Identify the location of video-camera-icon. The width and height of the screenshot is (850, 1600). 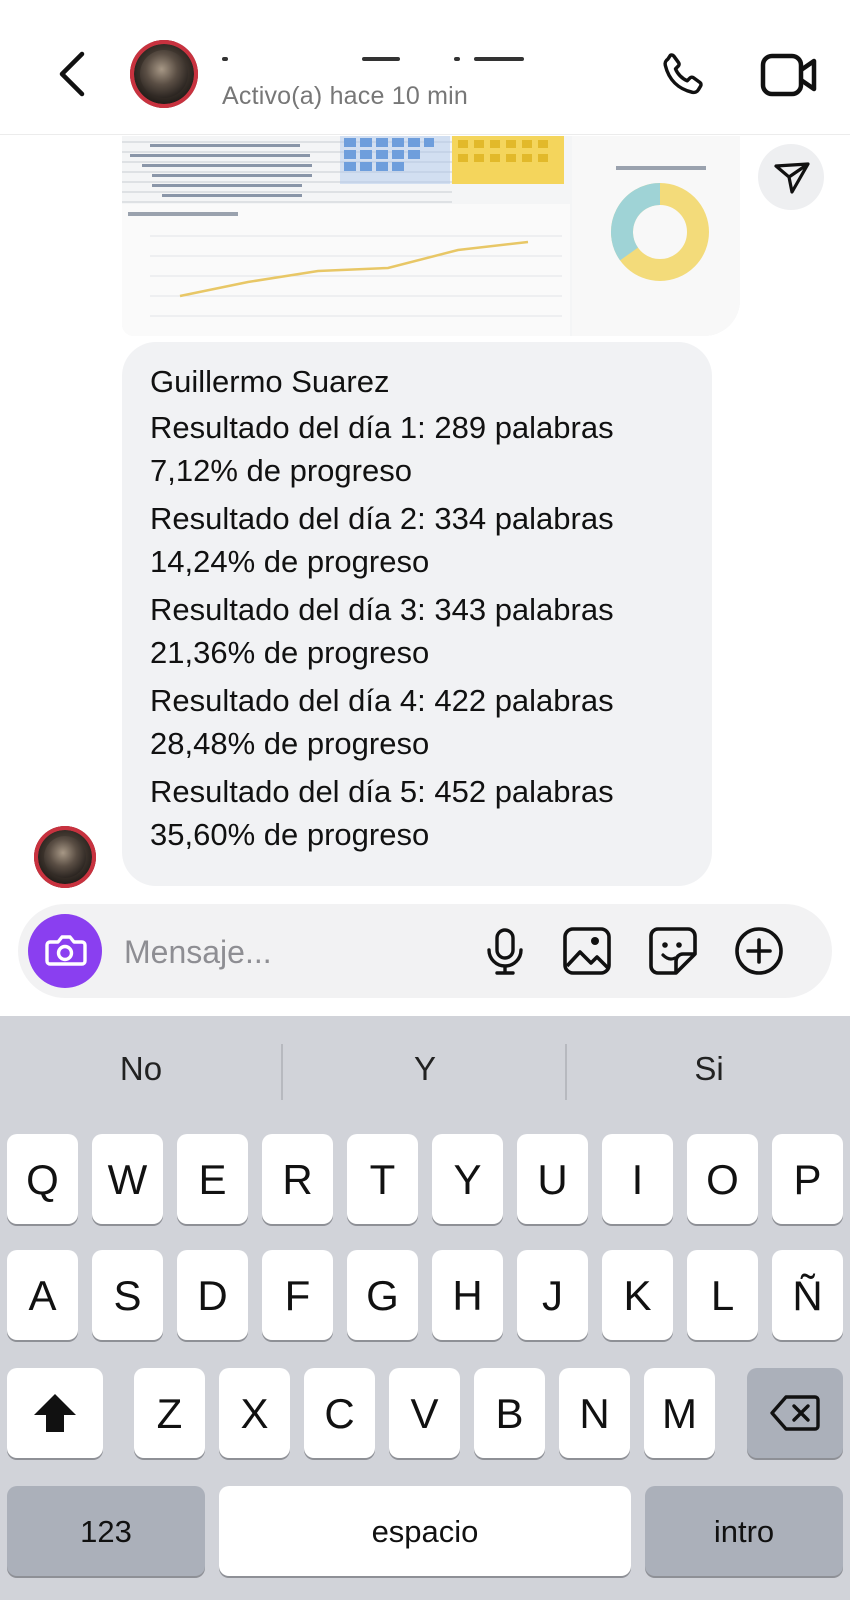
(788, 75).